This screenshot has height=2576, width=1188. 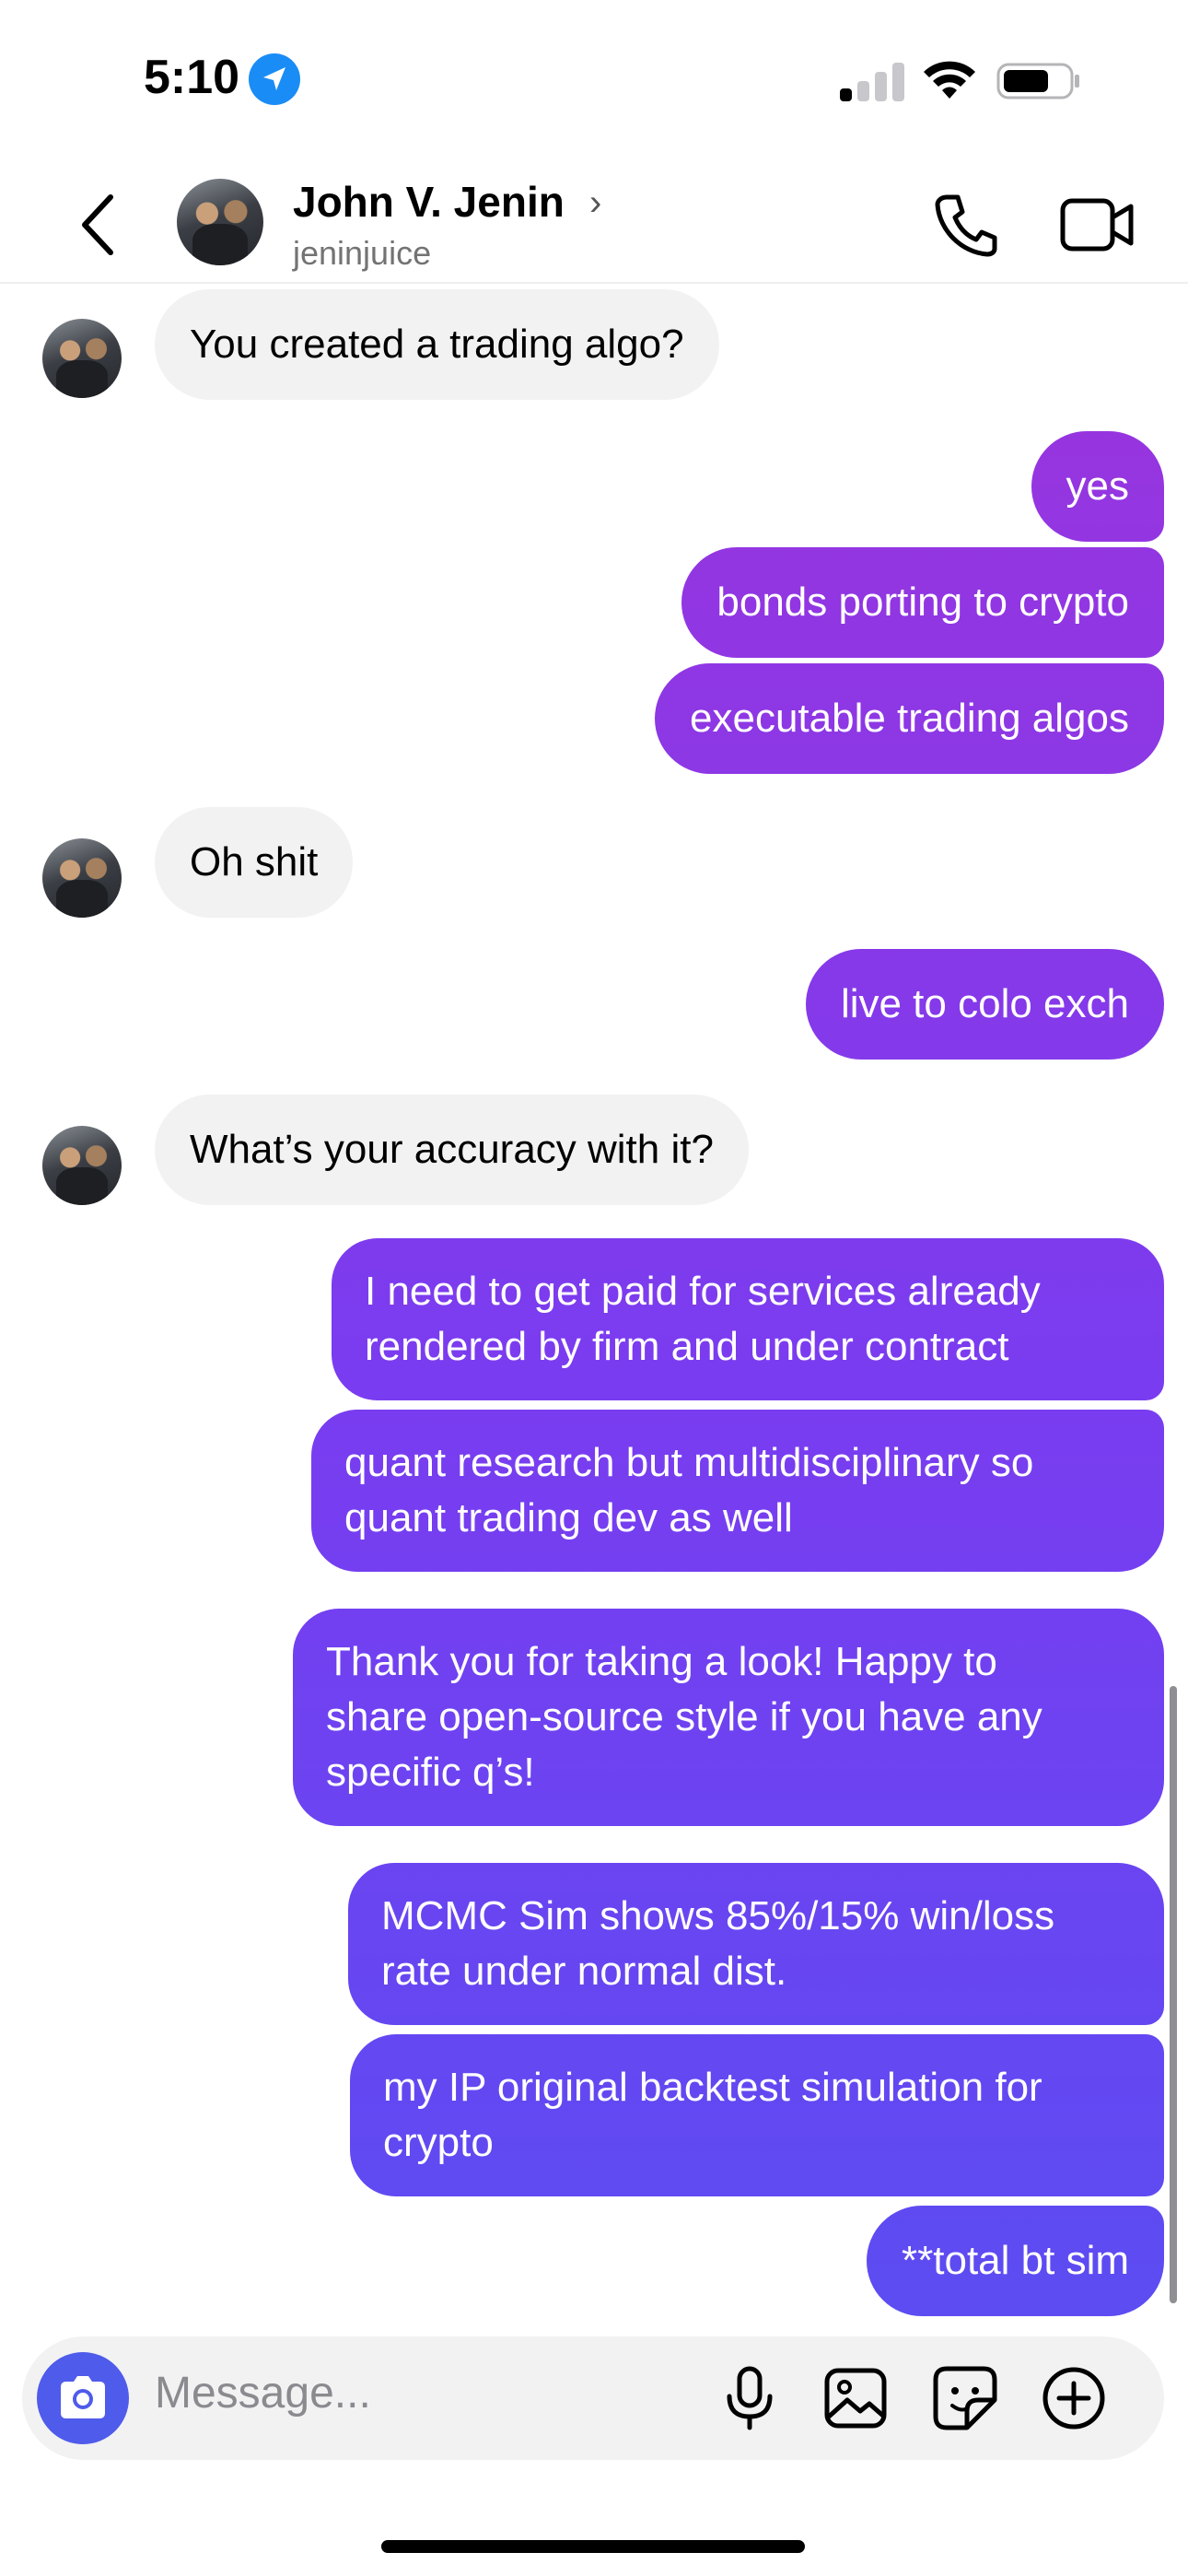 What do you see at coordinates (949, 79) in the screenshot?
I see `wifi-icon` at bounding box center [949, 79].